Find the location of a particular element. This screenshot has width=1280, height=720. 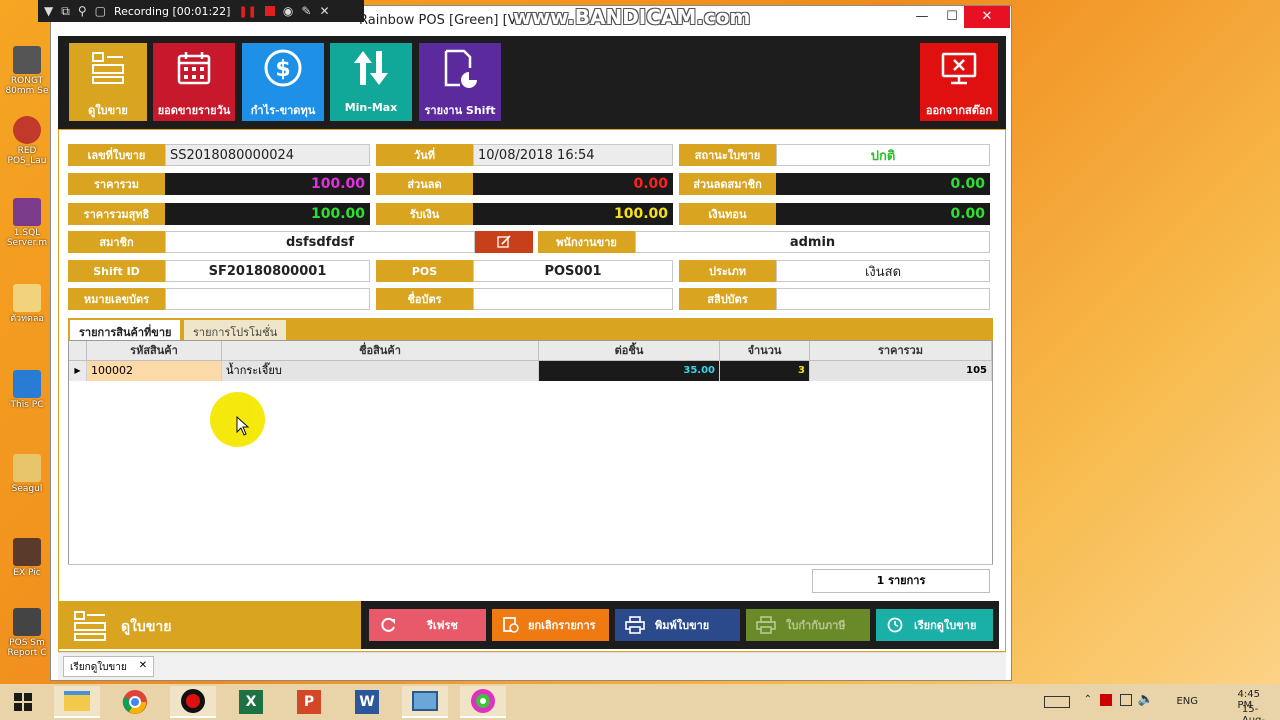

file-explorer-icon is located at coordinates (77, 701).